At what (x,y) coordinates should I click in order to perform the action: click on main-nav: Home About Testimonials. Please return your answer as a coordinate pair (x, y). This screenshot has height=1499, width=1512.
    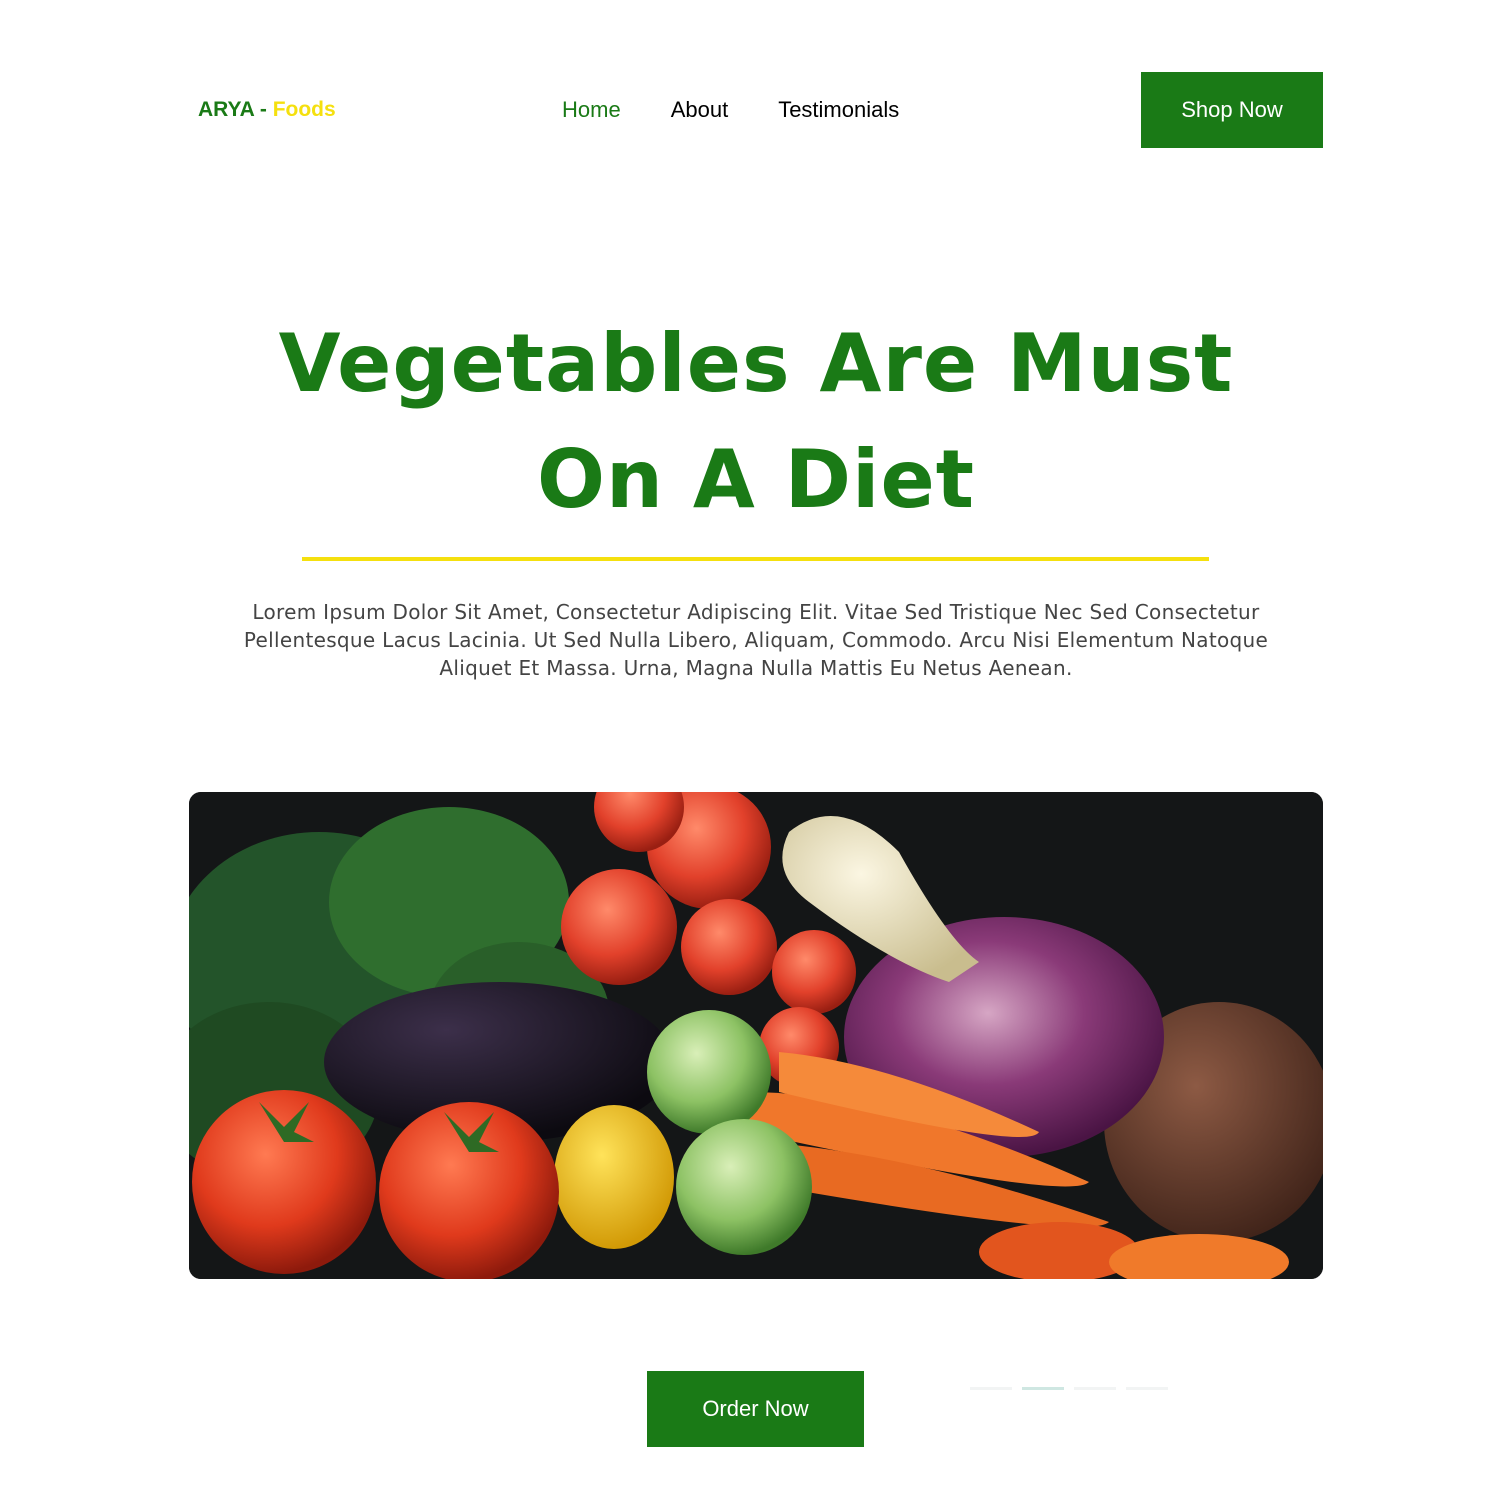
    Looking at the image, I should click on (730, 110).